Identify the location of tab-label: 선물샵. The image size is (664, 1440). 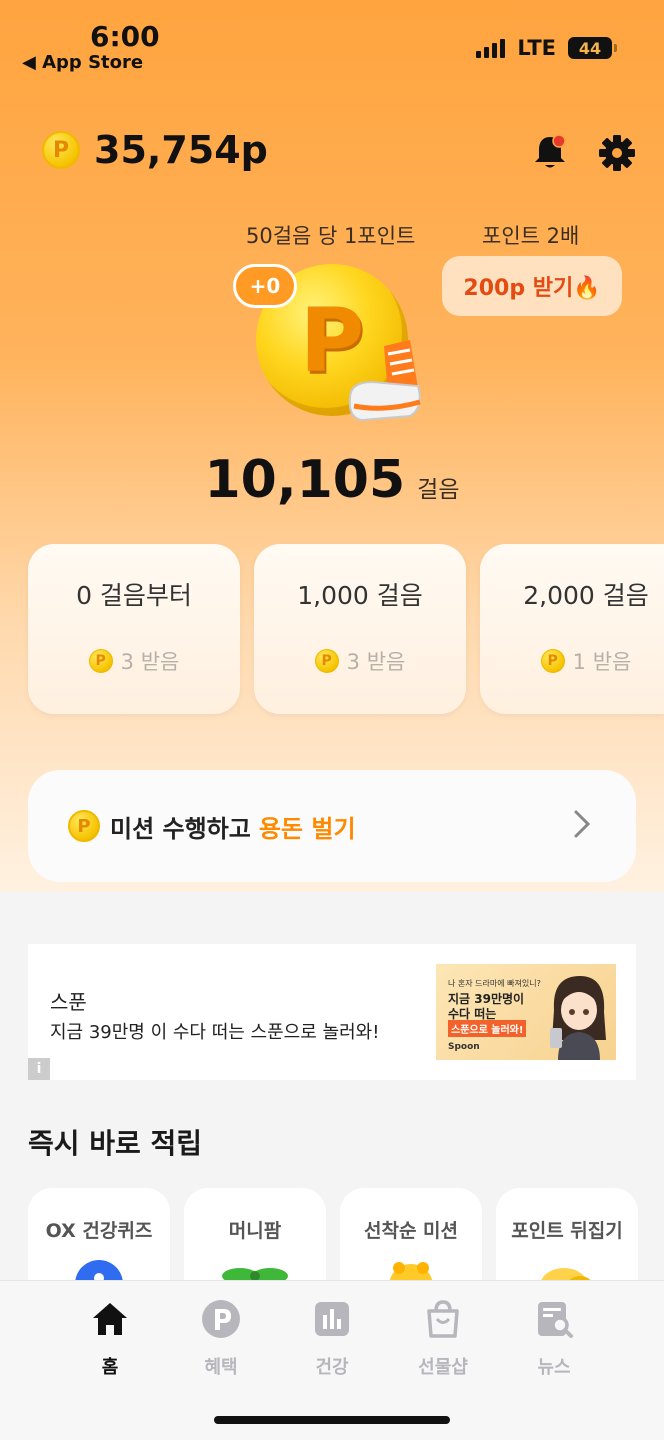
(443, 1367).